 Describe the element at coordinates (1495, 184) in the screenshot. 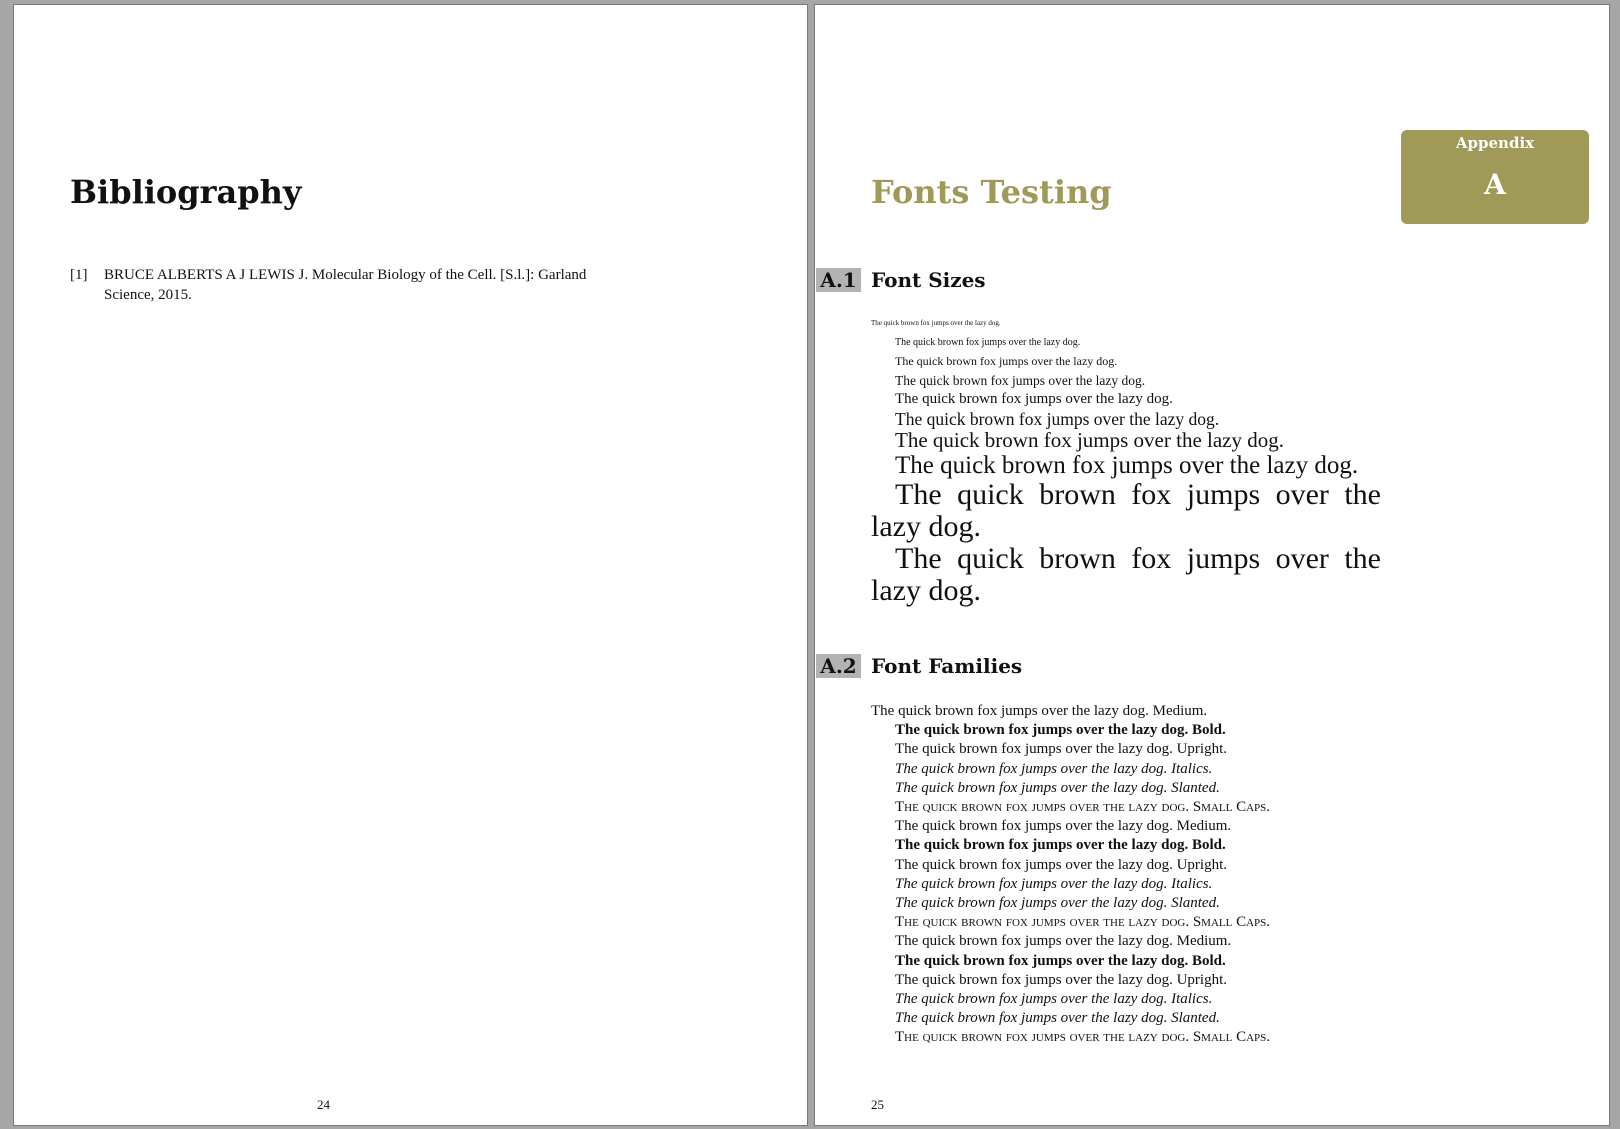

I see `appendix-badge-letter: A` at that location.